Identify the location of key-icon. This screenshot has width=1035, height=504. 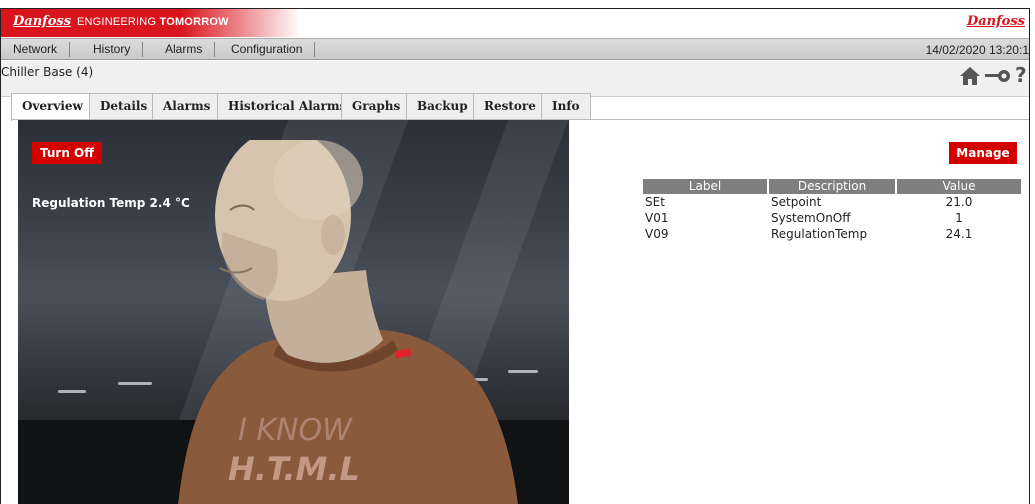
(998, 76).